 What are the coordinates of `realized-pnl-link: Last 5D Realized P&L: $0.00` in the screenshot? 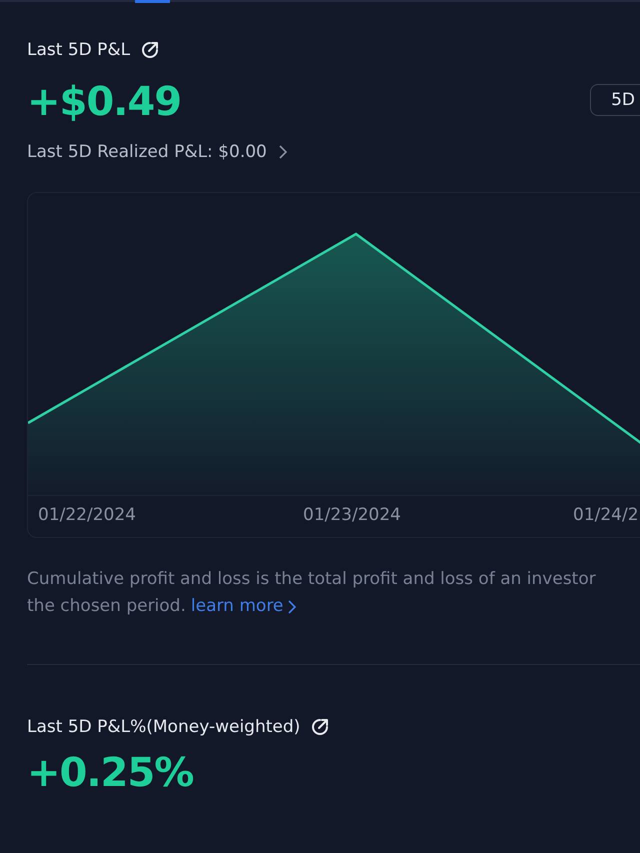 It's located at (147, 152).